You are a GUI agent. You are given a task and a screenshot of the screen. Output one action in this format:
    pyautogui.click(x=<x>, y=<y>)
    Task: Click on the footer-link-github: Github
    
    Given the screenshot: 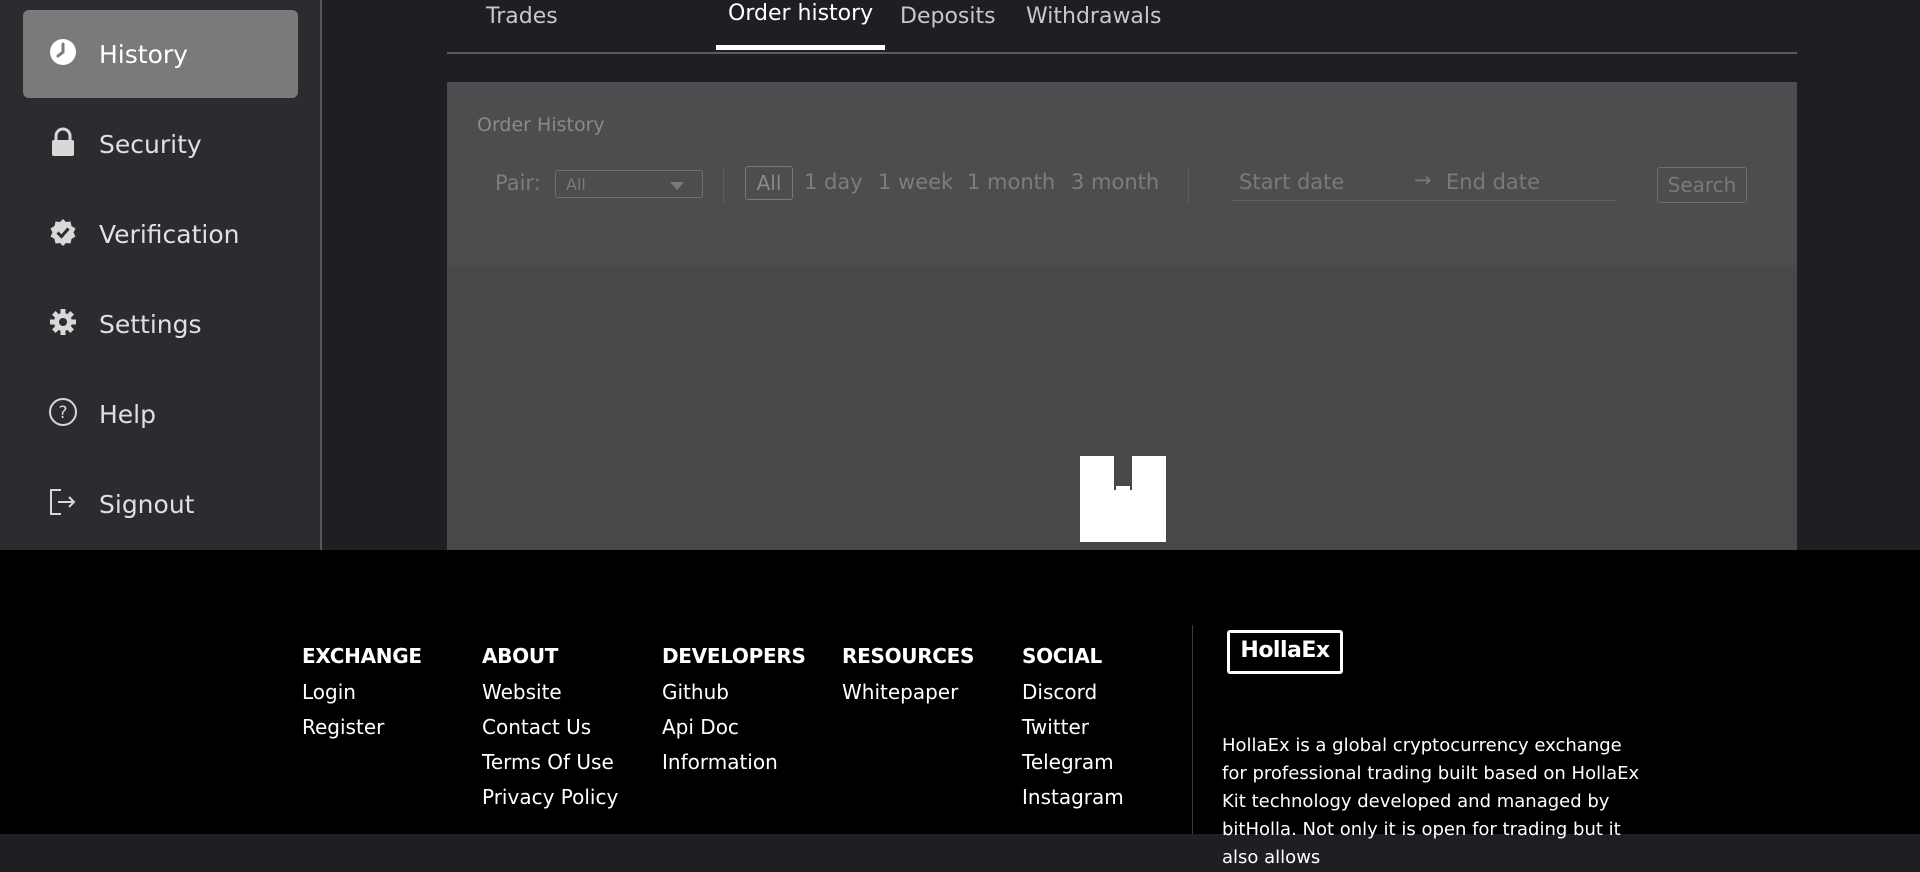 What is the action you would take?
    pyautogui.click(x=734, y=697)
    